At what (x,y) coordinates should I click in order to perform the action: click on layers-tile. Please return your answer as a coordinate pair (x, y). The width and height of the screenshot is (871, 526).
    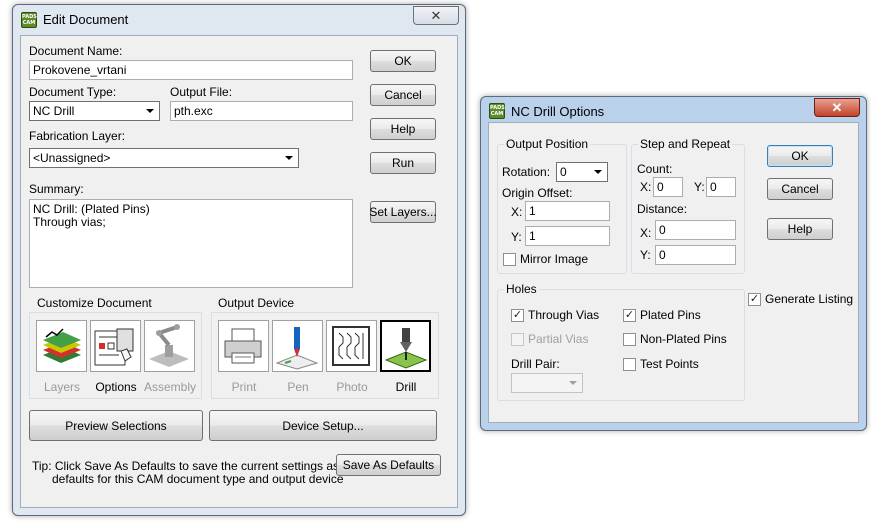
    Looking at the image, I should click on (61, 346).